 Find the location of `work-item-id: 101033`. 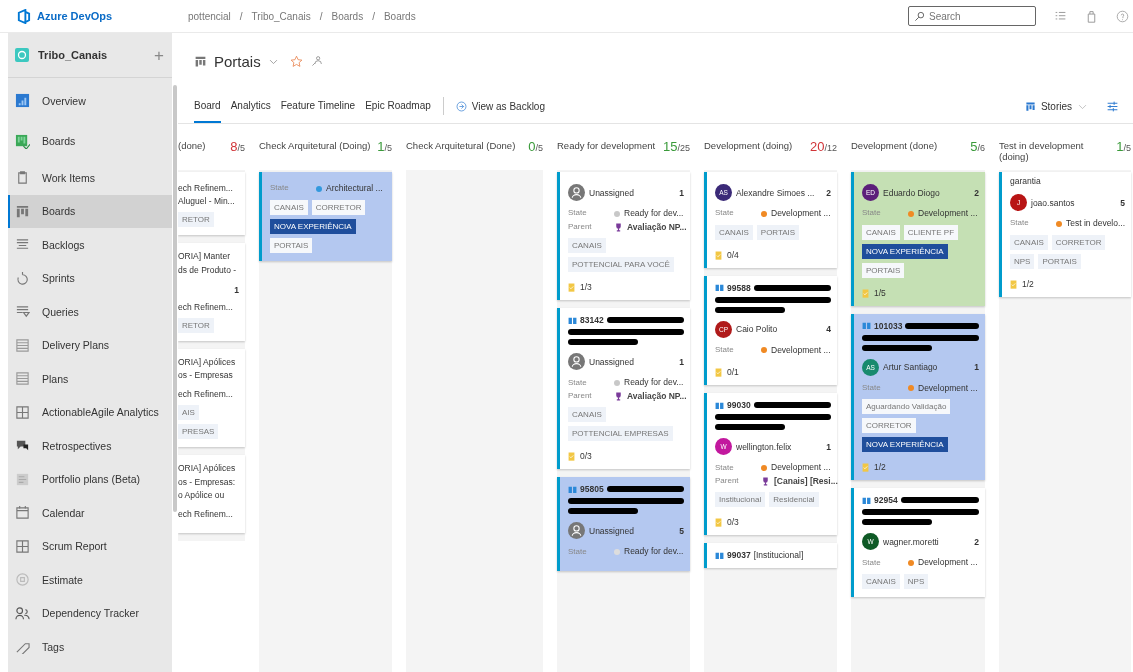

work-item-id: 101033 is located at coordinates (888, 325).